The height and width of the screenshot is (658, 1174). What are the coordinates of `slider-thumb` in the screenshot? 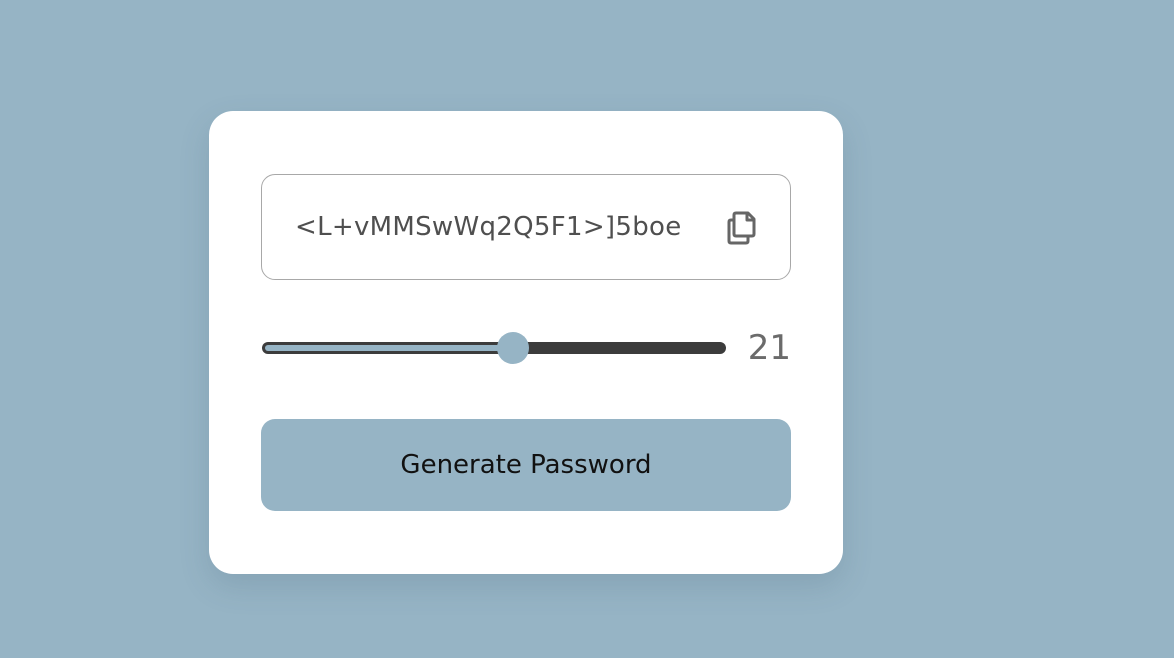 It's located at (513, 348).